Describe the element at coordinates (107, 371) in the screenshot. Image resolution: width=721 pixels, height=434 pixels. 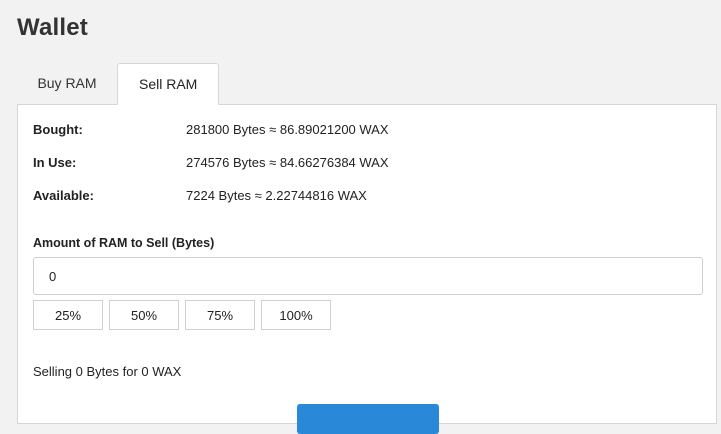
I see `selling-summary: Selling 0 Bytes for 0 WAX` at that location.